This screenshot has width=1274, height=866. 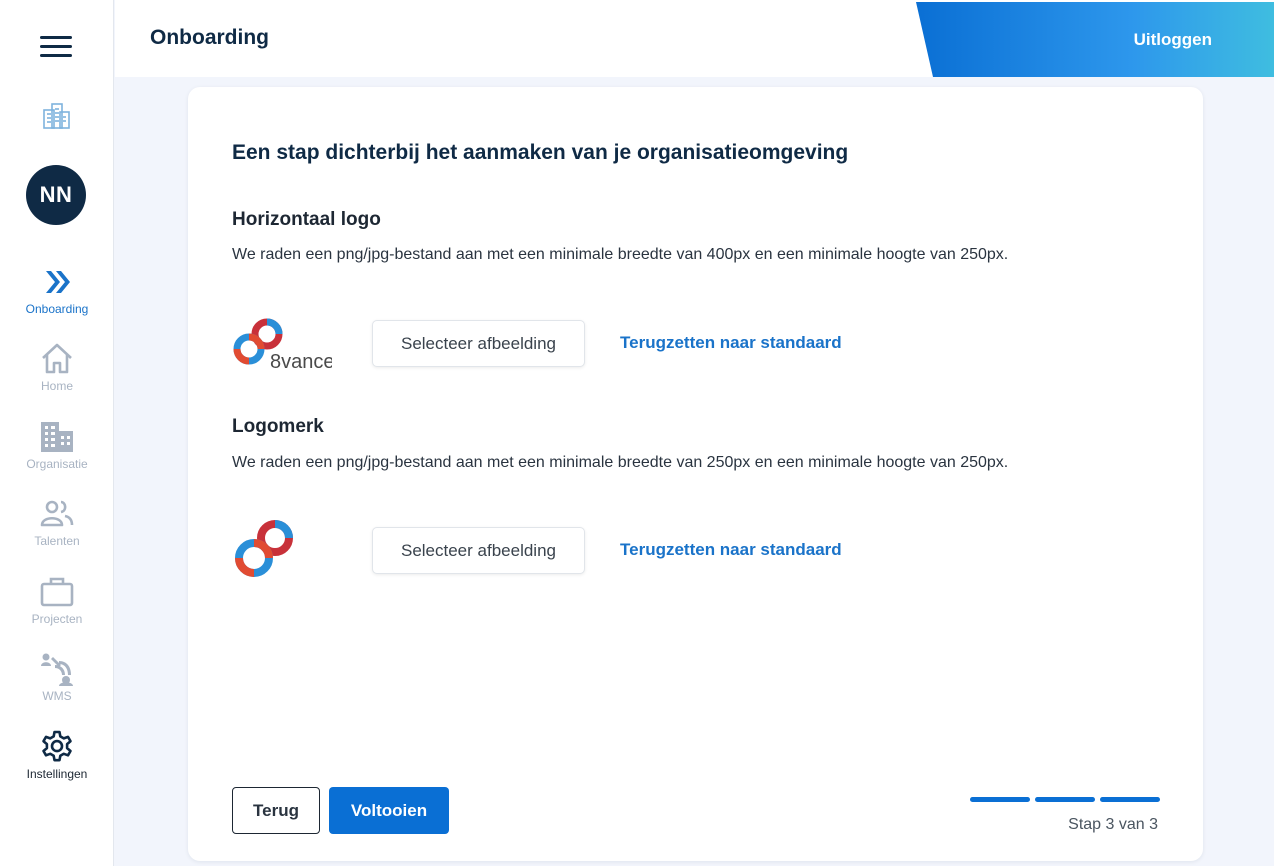 I want to click on menu-icon, so click(x=57, y=48).